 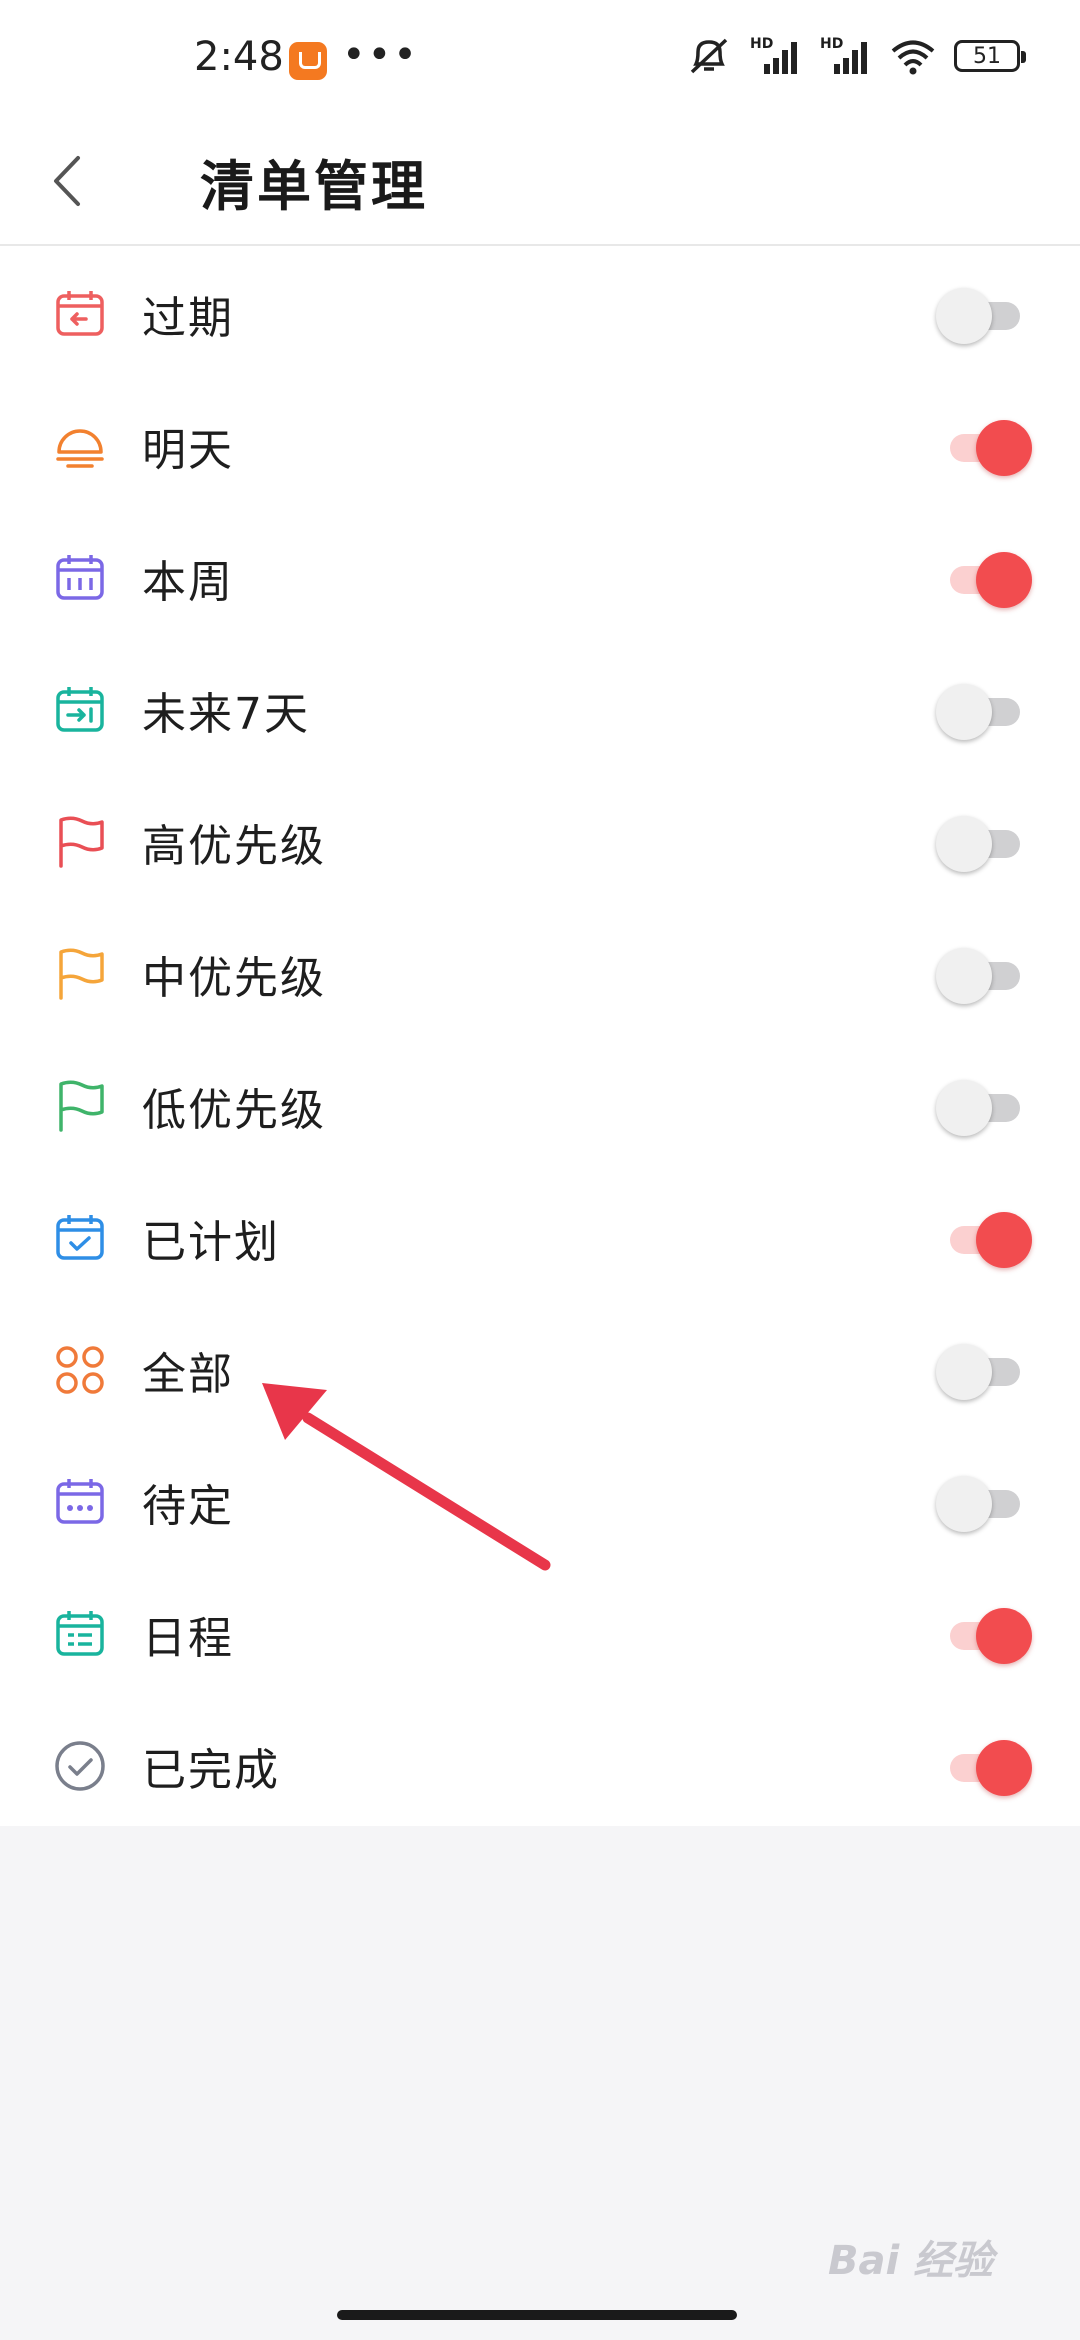 I want to click on list-item-label: 已完成, so click(x=211, y=1770).